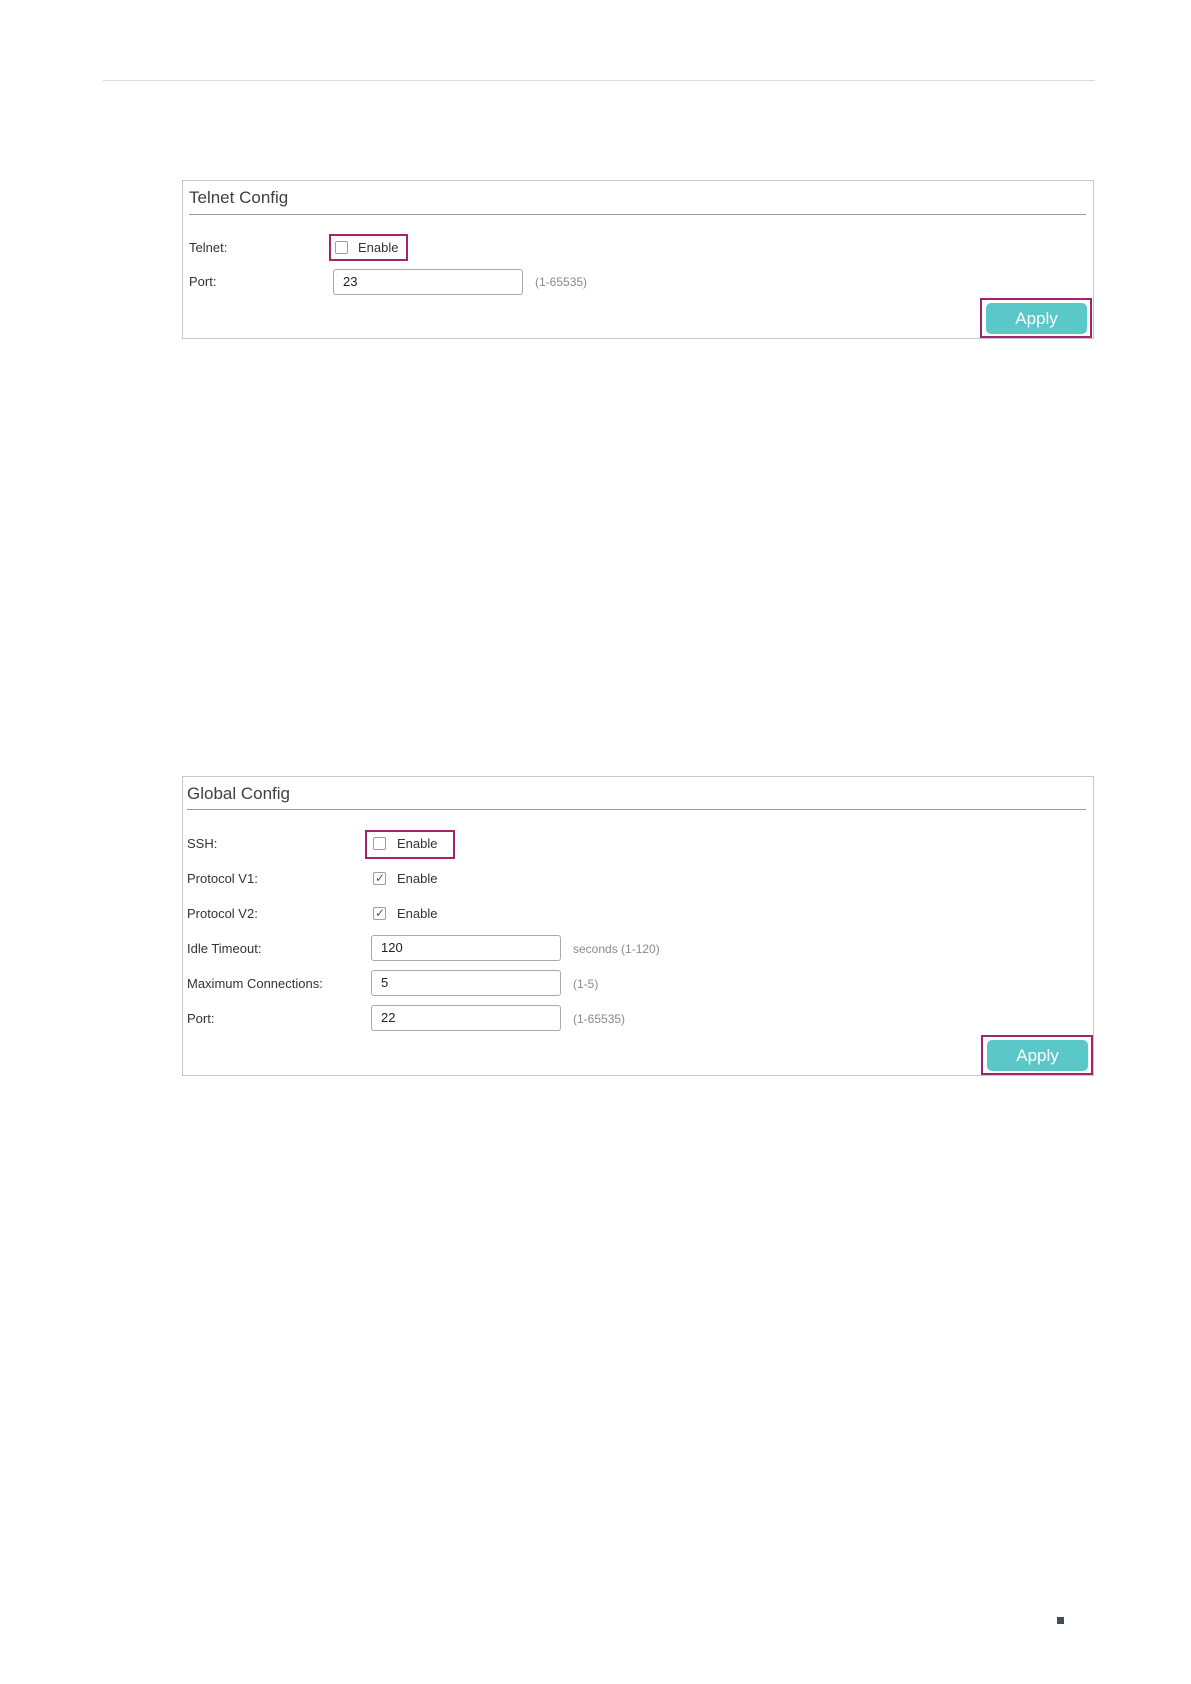 The height and width of the screenshot is (1684, 1191). Describe the element at coordinates (428, 282) in the screenshot. I see `telnet-port-input: 23` at that location.